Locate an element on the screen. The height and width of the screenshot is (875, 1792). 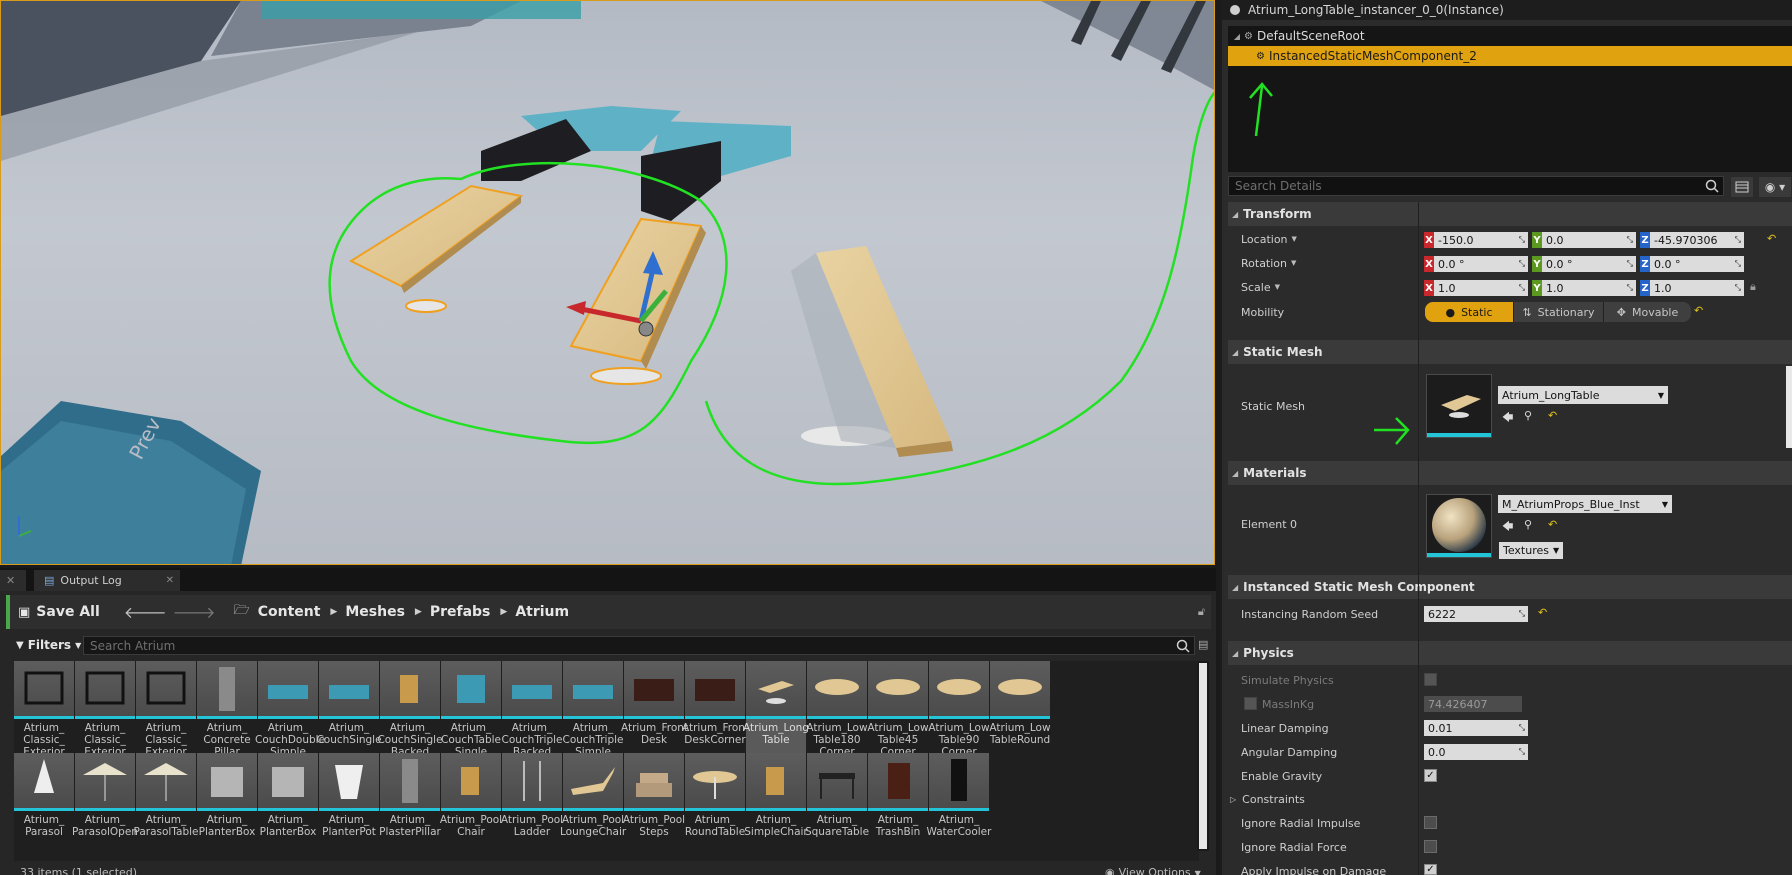
location-z: Z -45.970306 ⤡ is located at coordinates (1692, 240).